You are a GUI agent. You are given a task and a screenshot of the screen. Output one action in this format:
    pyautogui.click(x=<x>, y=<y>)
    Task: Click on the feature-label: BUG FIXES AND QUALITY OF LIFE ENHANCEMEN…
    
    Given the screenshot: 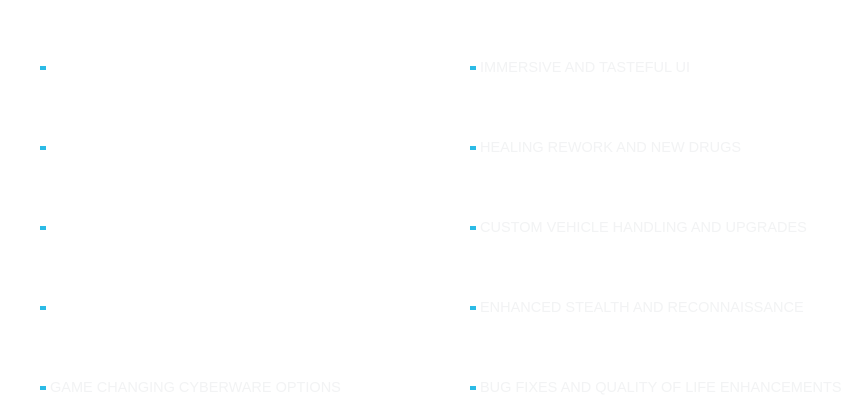 What is the action you would take?
    pyautogui.click(x=661, y=388)
    